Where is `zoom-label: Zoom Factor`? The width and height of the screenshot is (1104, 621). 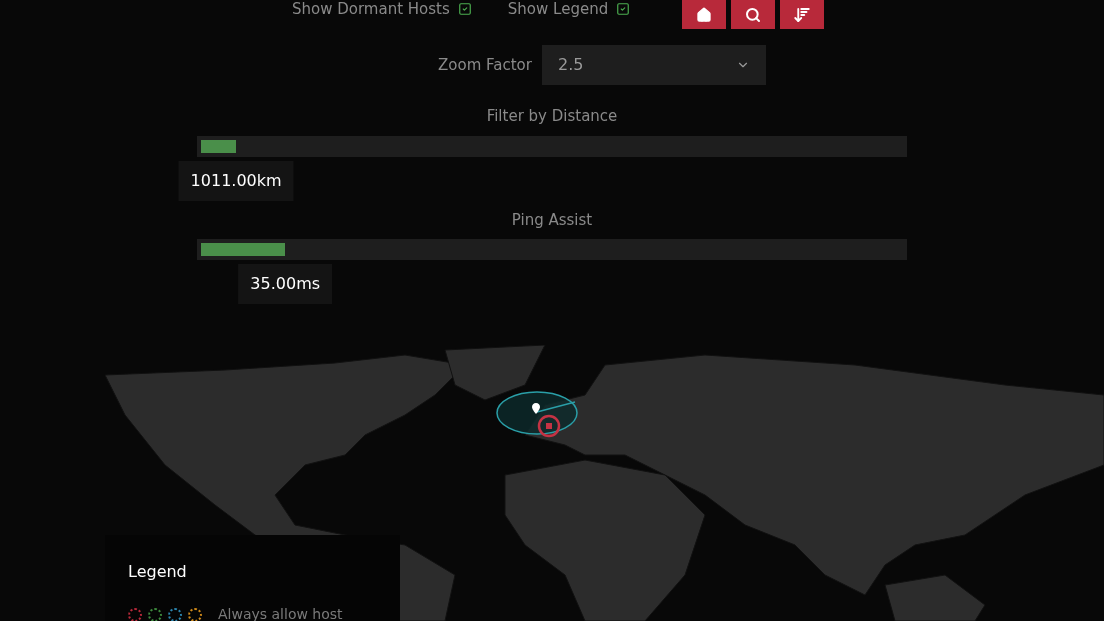
zoom-label: Zoom Factor is located at coordinates (485, 65).